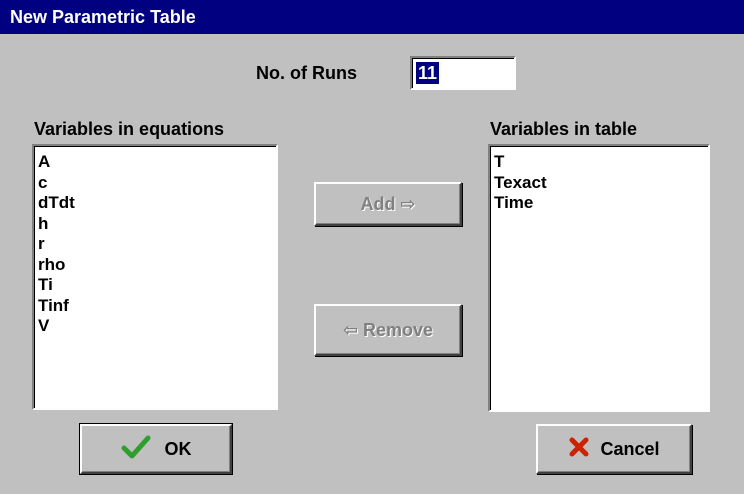 Image resolution: width=744 pixels, height=494 pixels. I want to click on checkmark-icon, so click(136, 449).